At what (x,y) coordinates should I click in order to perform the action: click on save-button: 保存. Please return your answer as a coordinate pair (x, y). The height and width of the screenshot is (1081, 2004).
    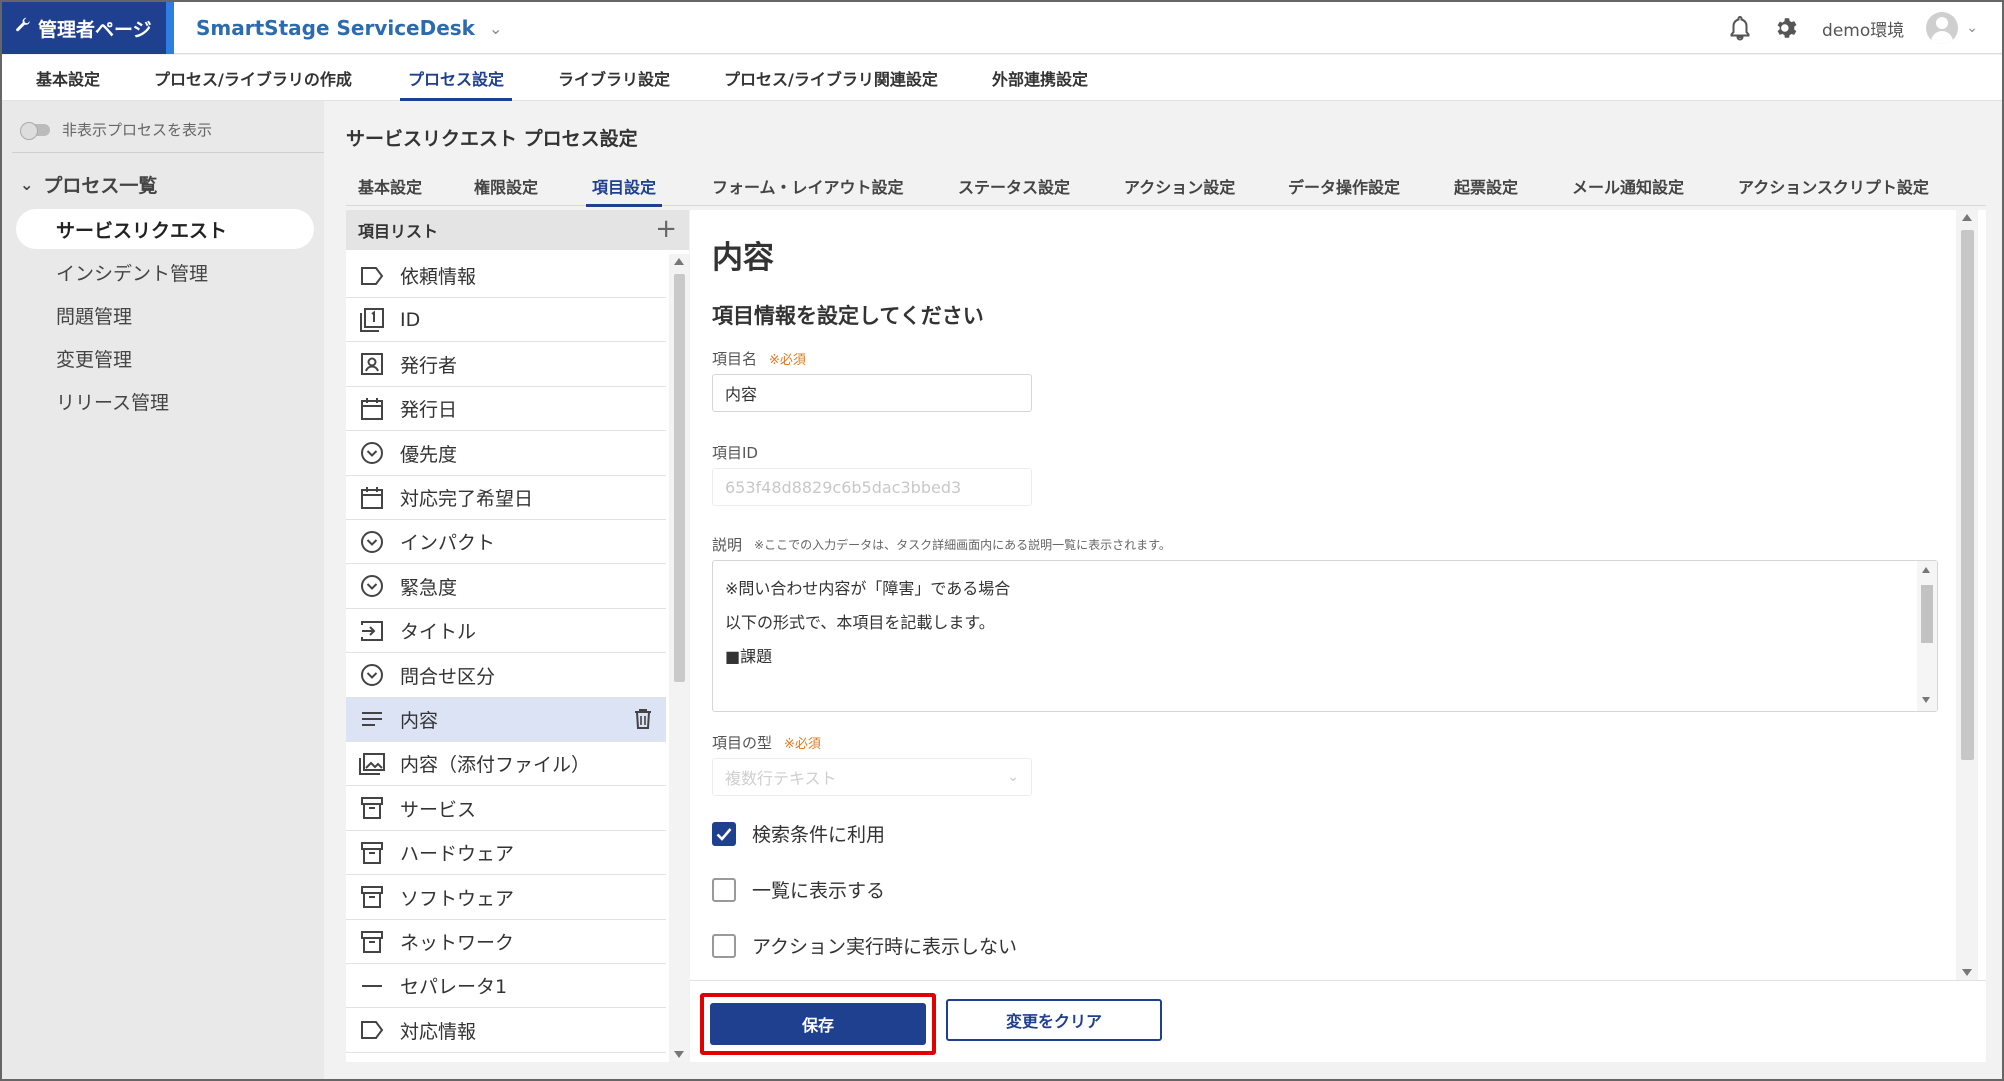
    Looking at the image, I should click on (818, 1024).